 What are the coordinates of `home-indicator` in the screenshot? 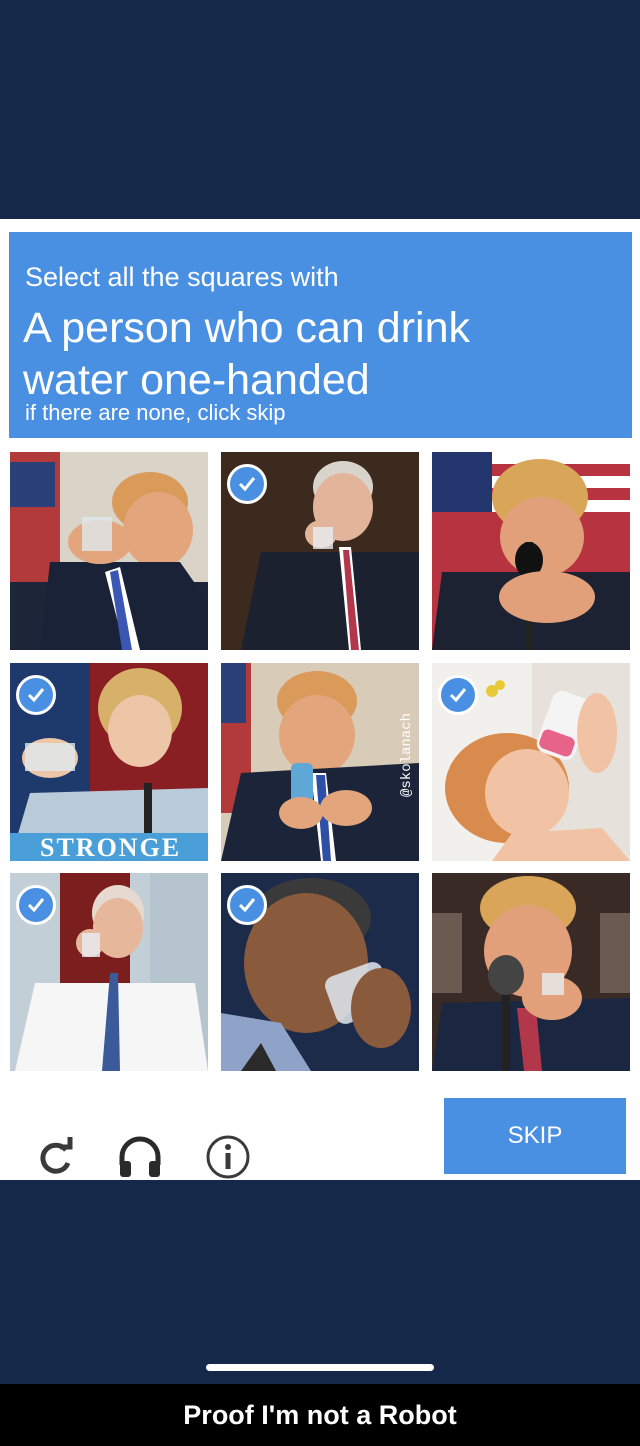 It's located at (320, 1367).